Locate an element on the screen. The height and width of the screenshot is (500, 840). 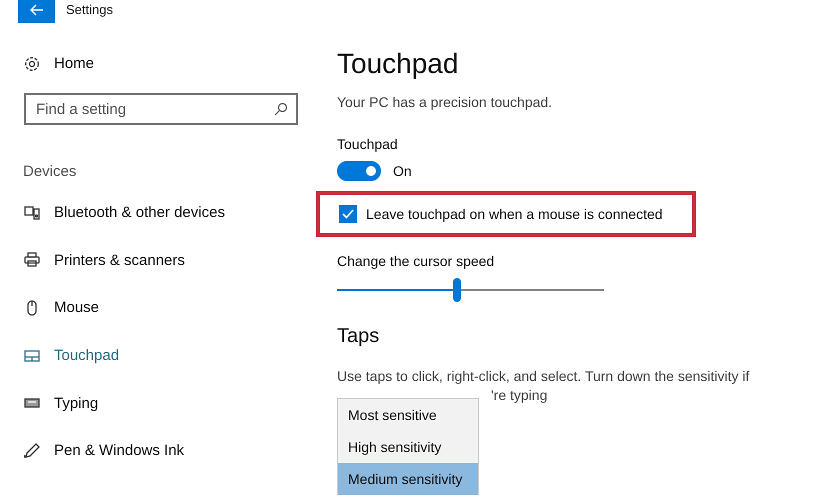
slider-thumb is located at coordinates (457, 290).